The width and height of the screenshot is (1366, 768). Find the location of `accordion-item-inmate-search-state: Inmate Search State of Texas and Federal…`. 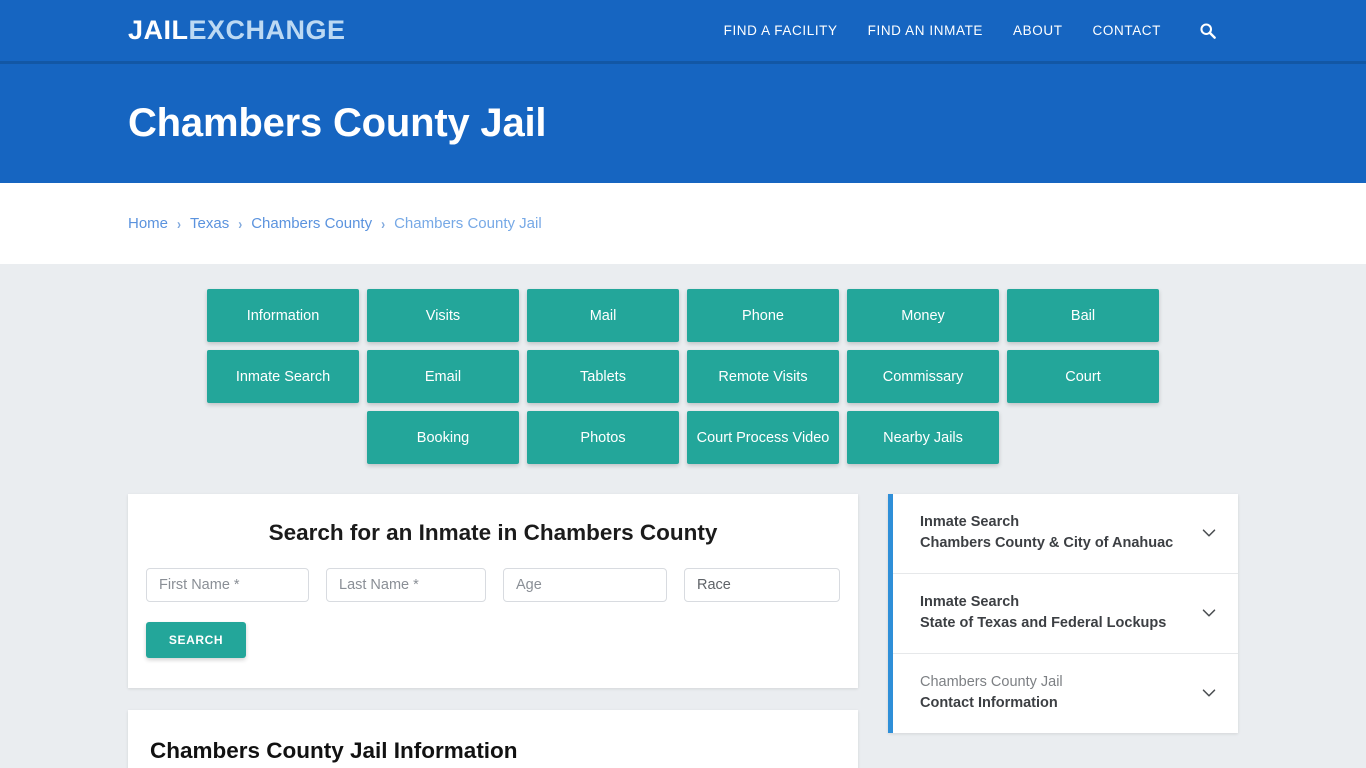

accordion-item-inmate-search-state: Inmate Search State of Texas and Federal… is located at coordinates (1065, 614).